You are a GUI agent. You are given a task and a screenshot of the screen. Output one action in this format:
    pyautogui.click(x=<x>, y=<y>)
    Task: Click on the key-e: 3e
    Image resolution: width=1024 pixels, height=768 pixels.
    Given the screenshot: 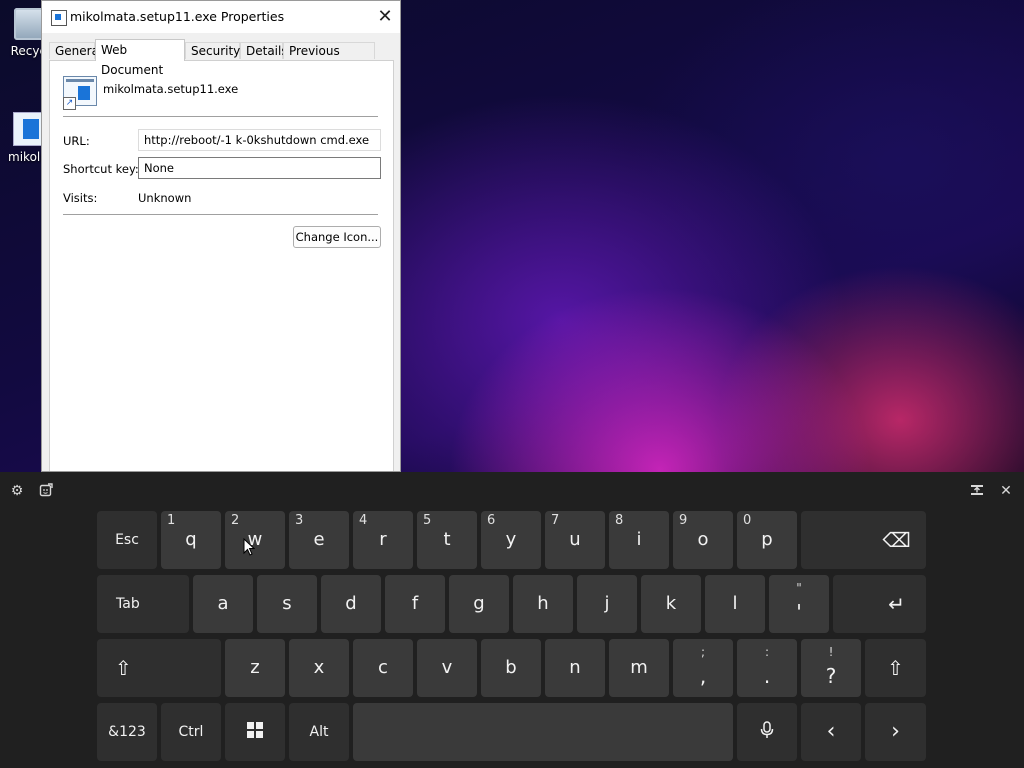 What is the action you would take?
    pyautogui.click(x=319, y=540)
    